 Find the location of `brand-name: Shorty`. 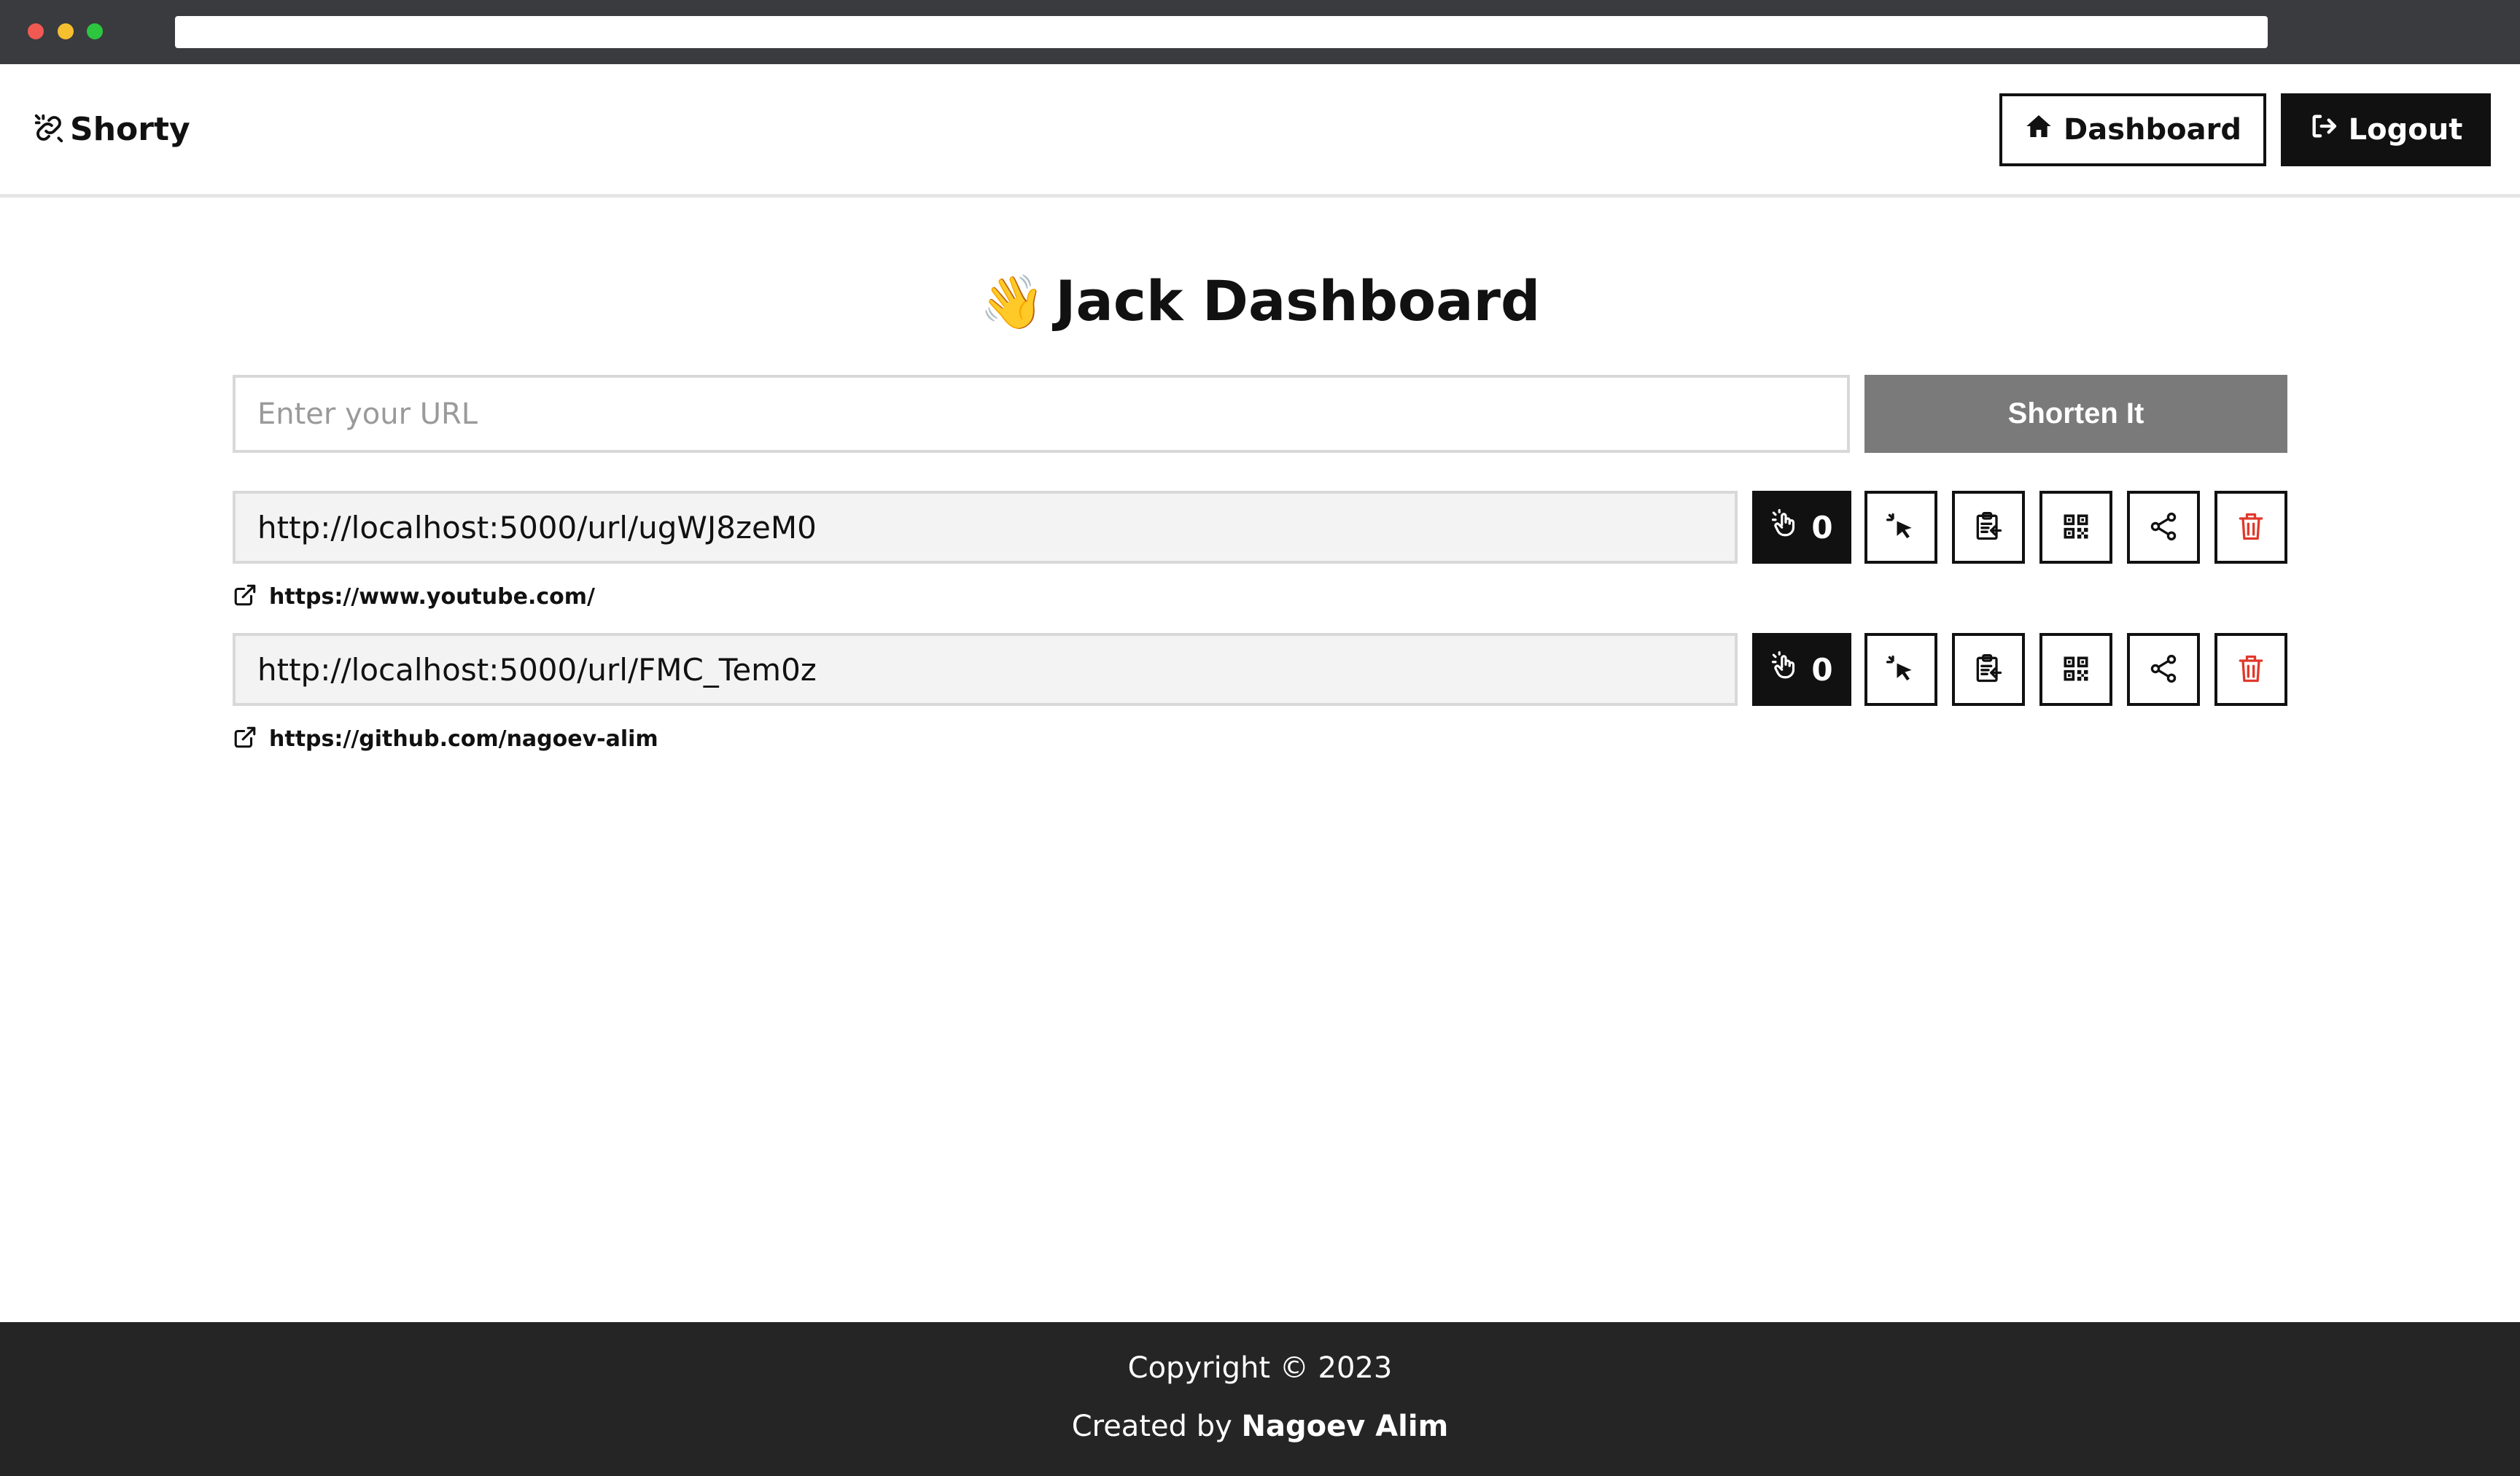

brand-name: Shorty is located at coordinates (130, 129).